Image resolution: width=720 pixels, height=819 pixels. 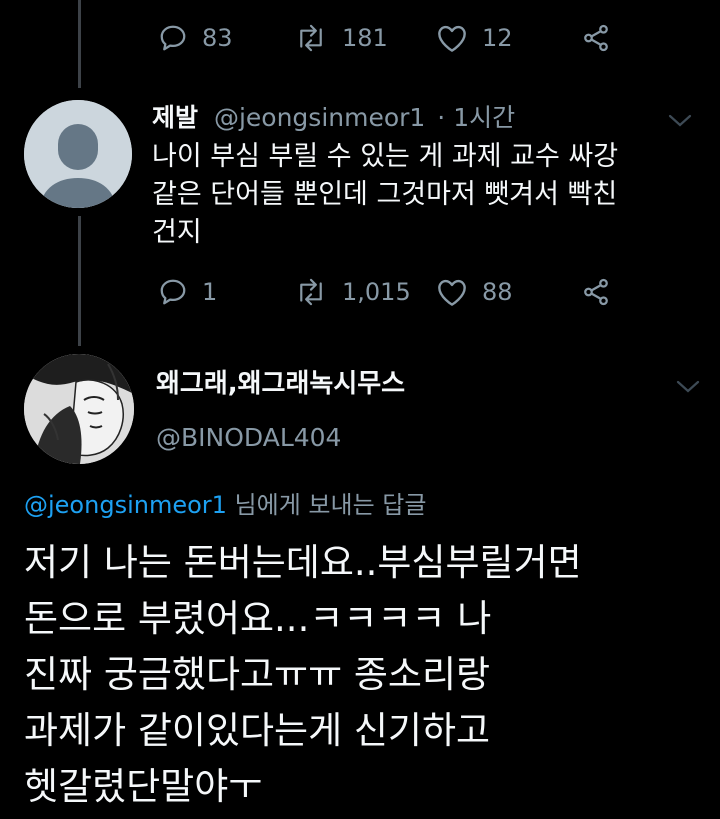 What do you see at coordinates (326, 505) in the screenshot?
I see `reply-to-label: 님에게 보내는 답글` at bounding box center [326, 505].